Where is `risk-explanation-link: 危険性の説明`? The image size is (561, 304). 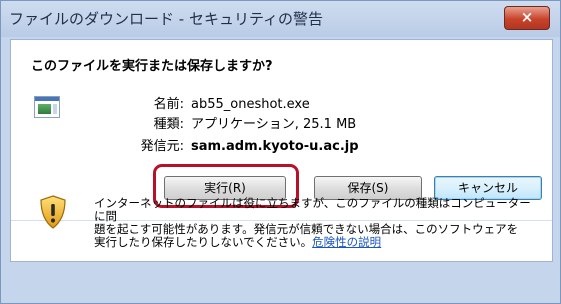
risk-explanation-link: 危険性の説明 is located at coordinates (346, 242).